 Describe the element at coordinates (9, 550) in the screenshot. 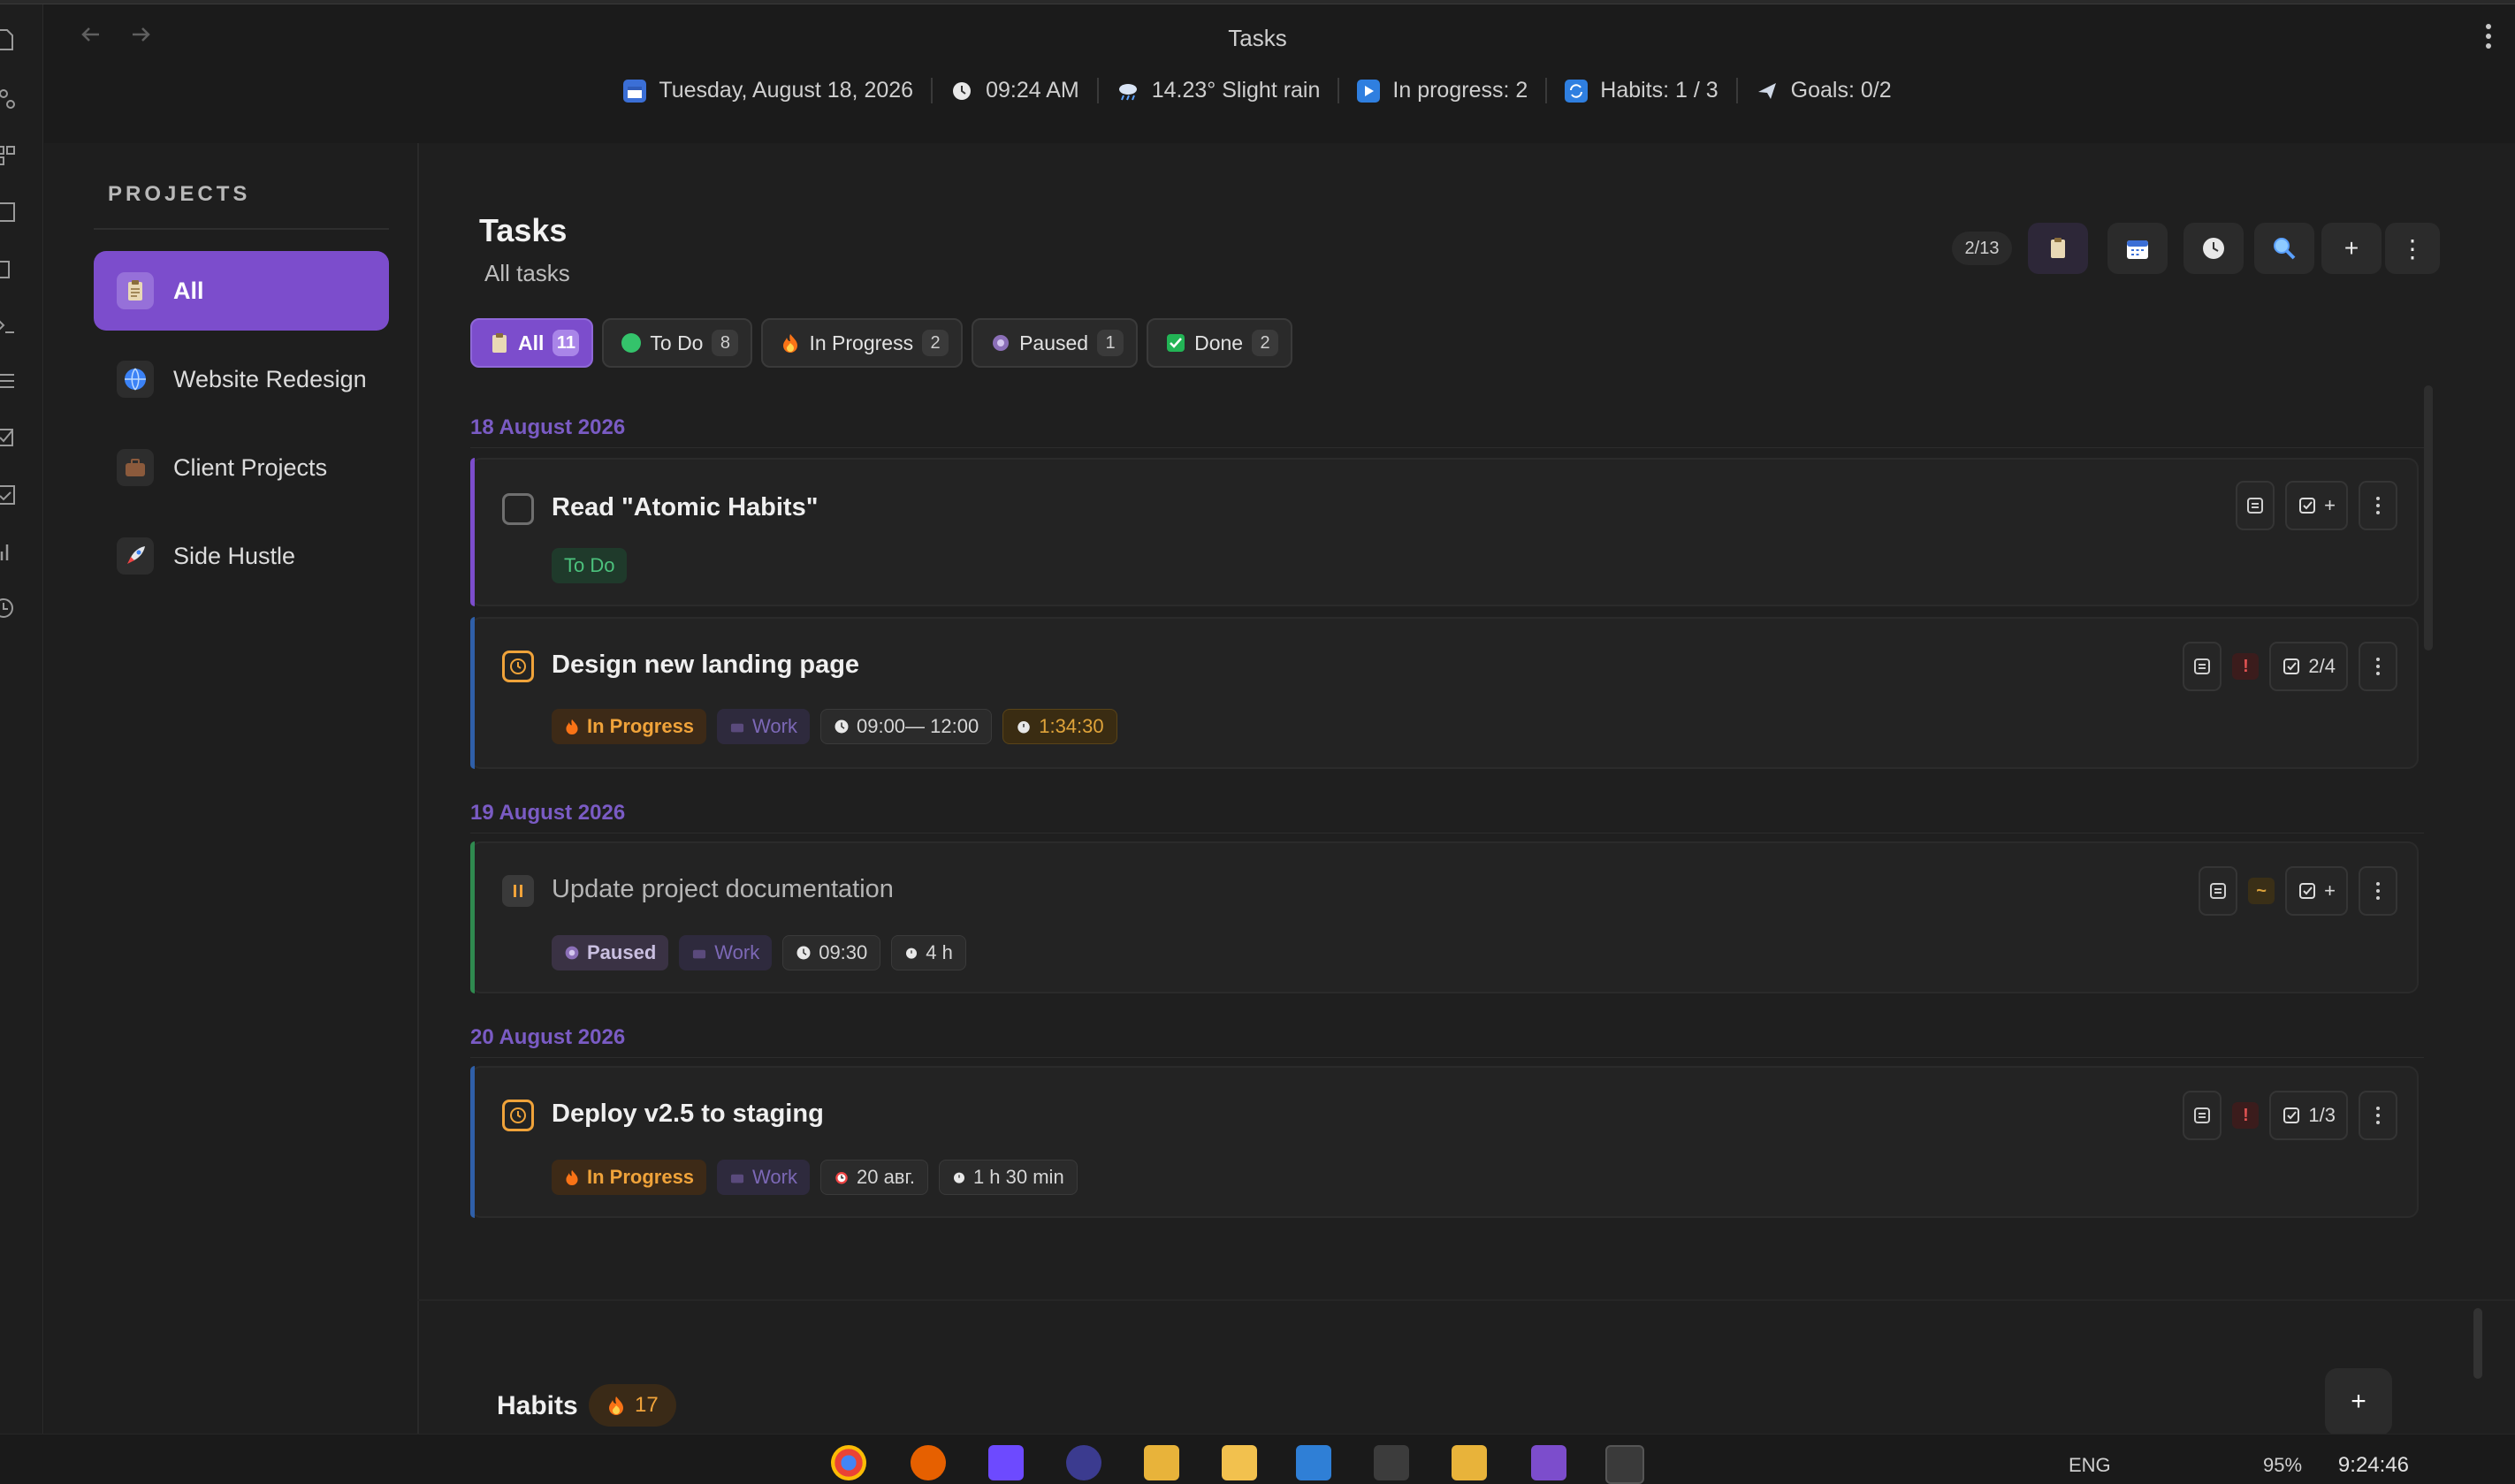

I see `bar-chart-icon` at that location.